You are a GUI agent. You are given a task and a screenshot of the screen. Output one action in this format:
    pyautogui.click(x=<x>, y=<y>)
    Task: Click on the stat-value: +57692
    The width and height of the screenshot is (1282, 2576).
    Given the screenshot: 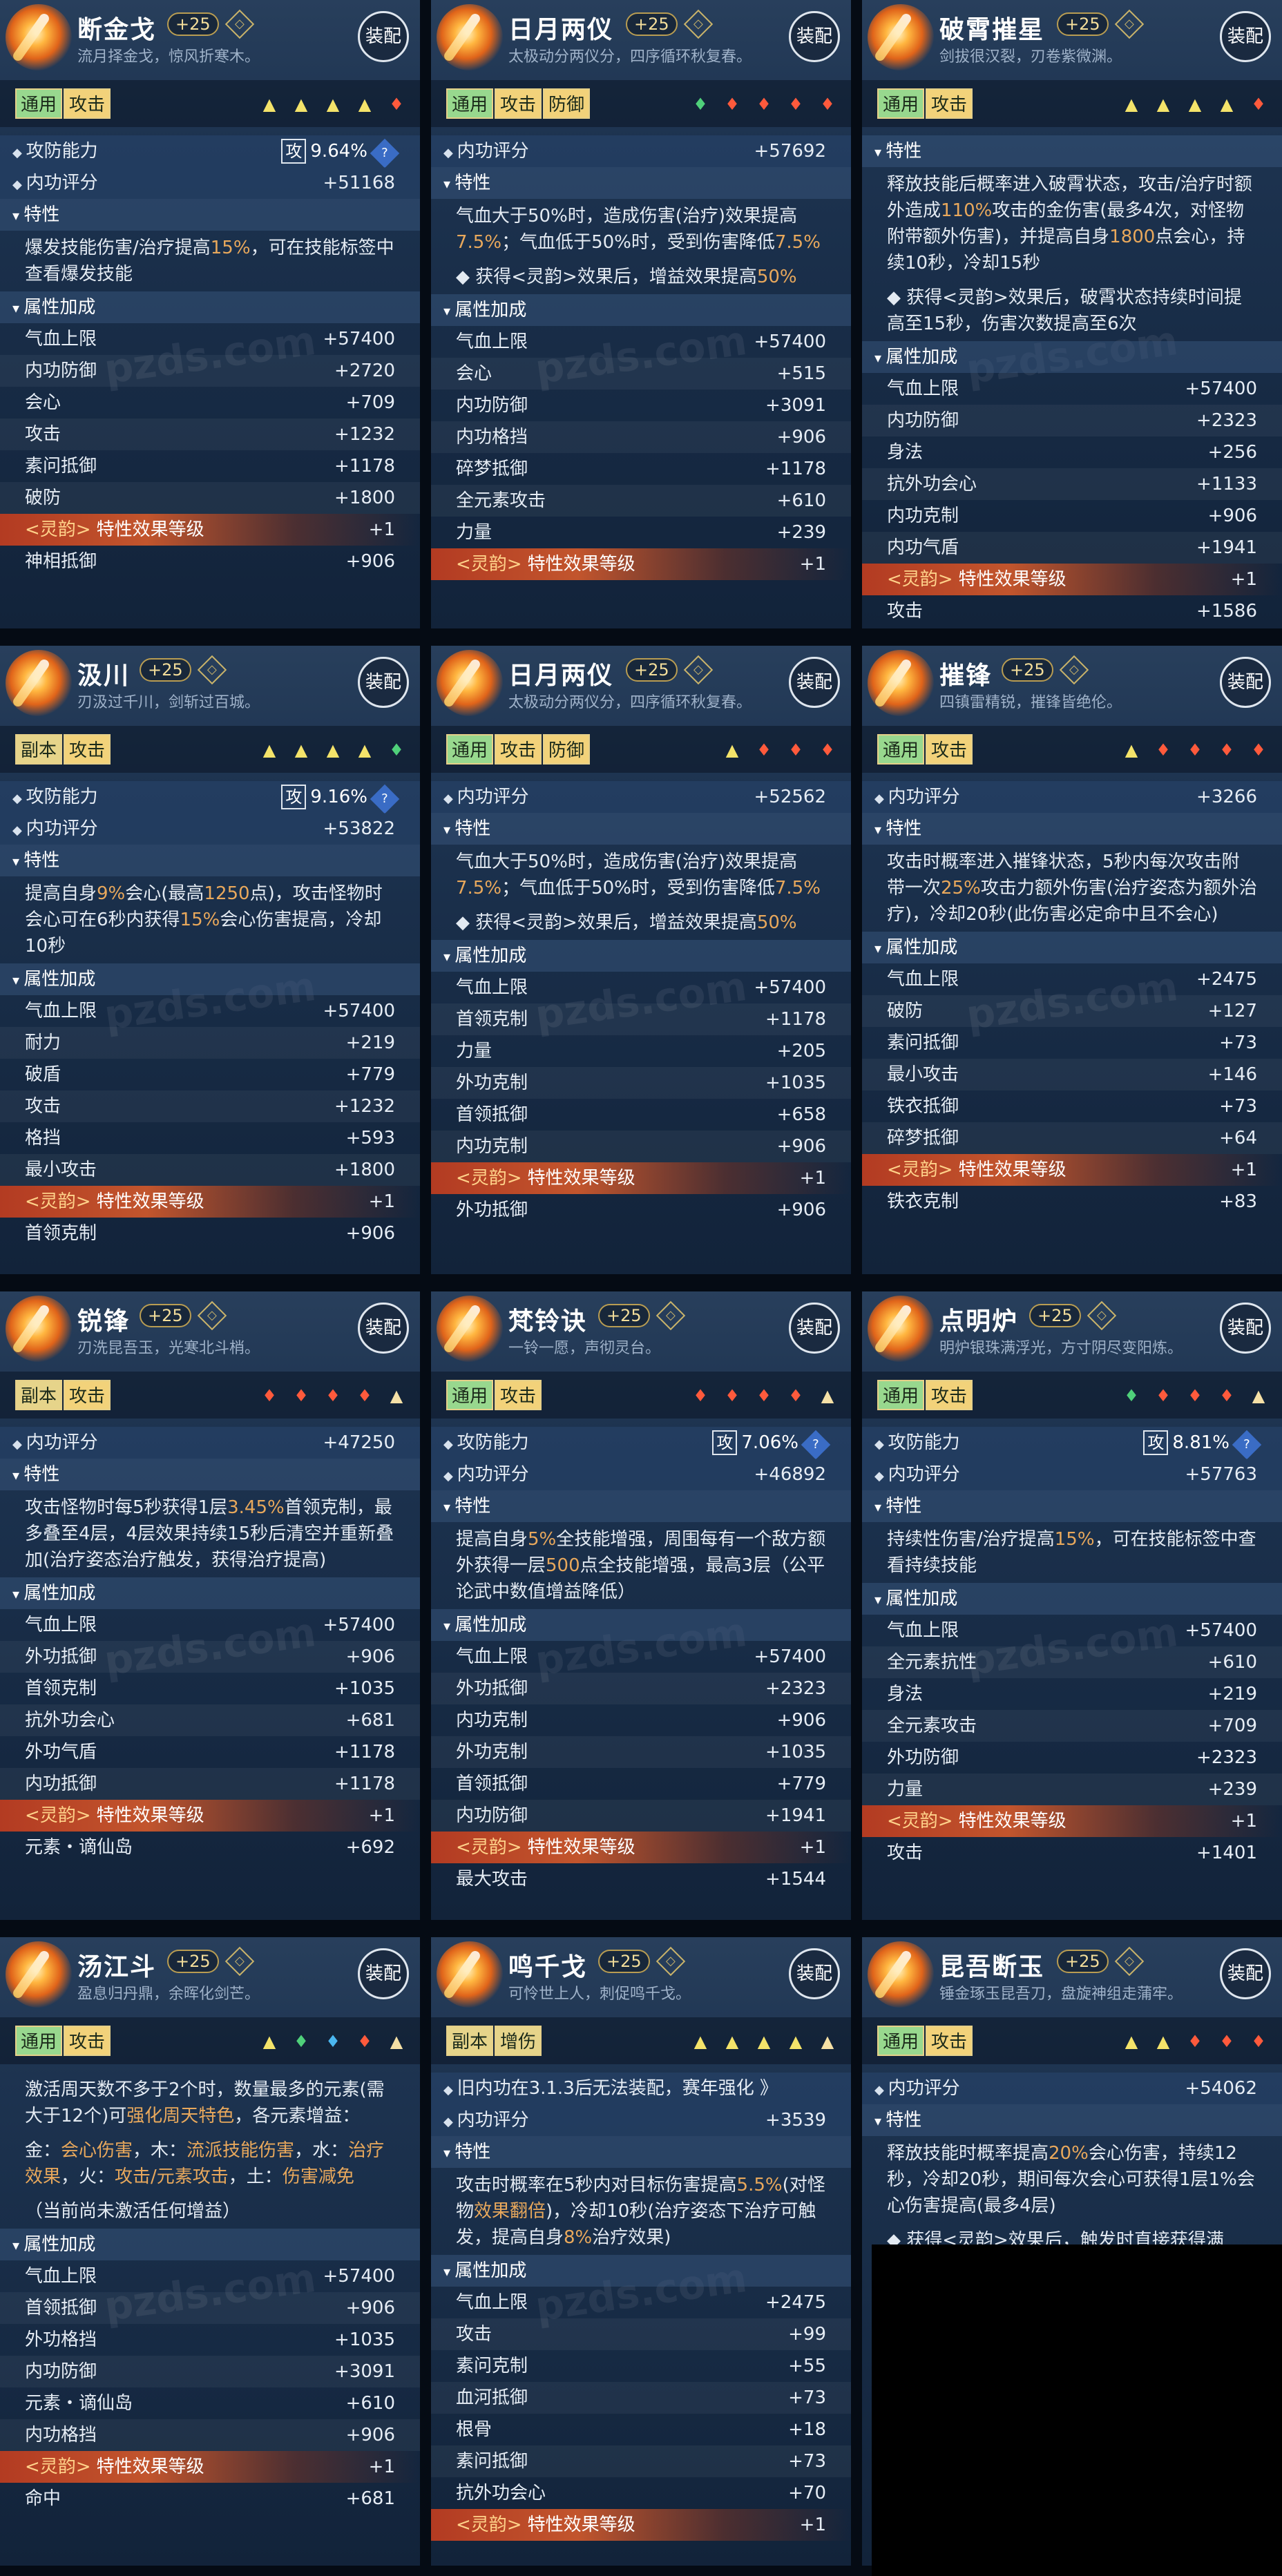 What is the action you would take?
    pyautogui.click(x=790, y=151)
    